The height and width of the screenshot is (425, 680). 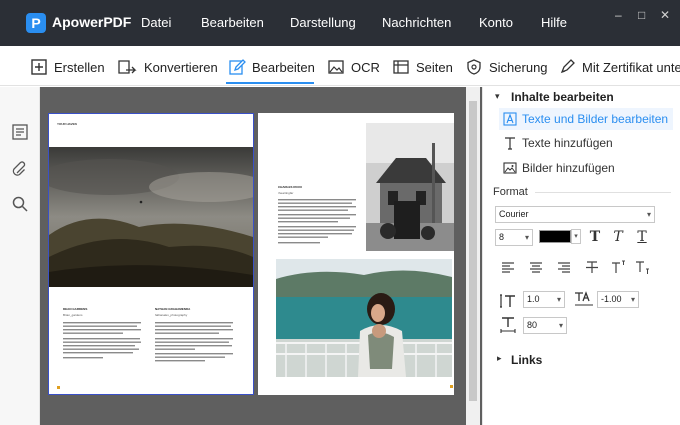 What do you see at coordinates (290, 187) in the screenshot?
I see `page2-title: CHARLES ROUX` at bounding box center [290, 187].